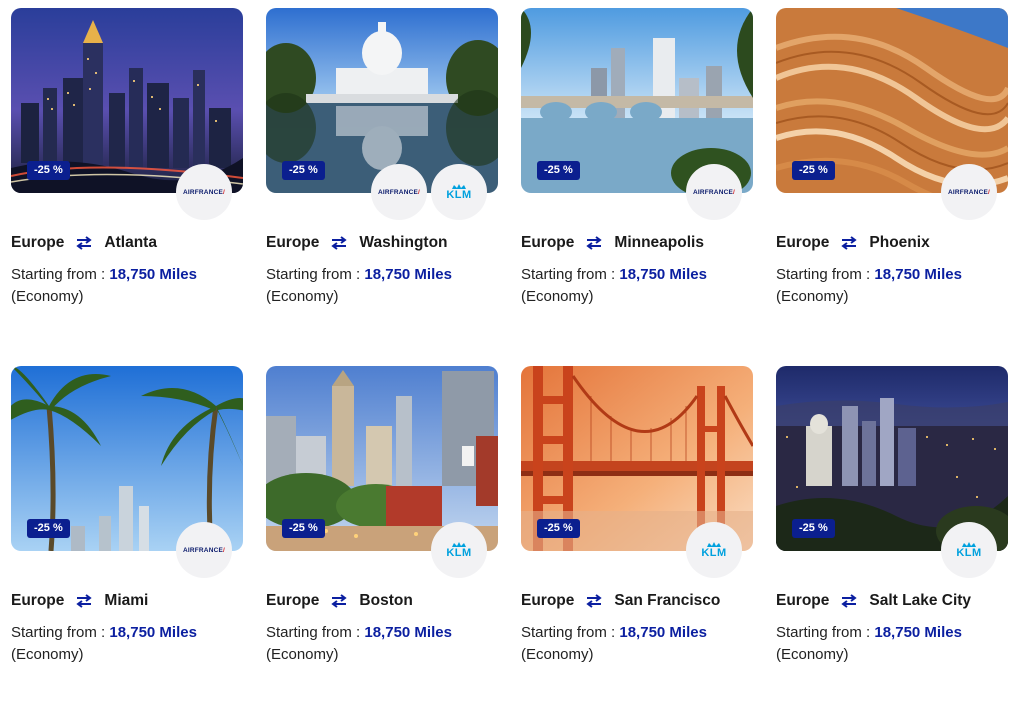 The width and height of the screenshot is (1024, 702). I want to click on route-title: Europe Salt Lake City, so click(873, 601).